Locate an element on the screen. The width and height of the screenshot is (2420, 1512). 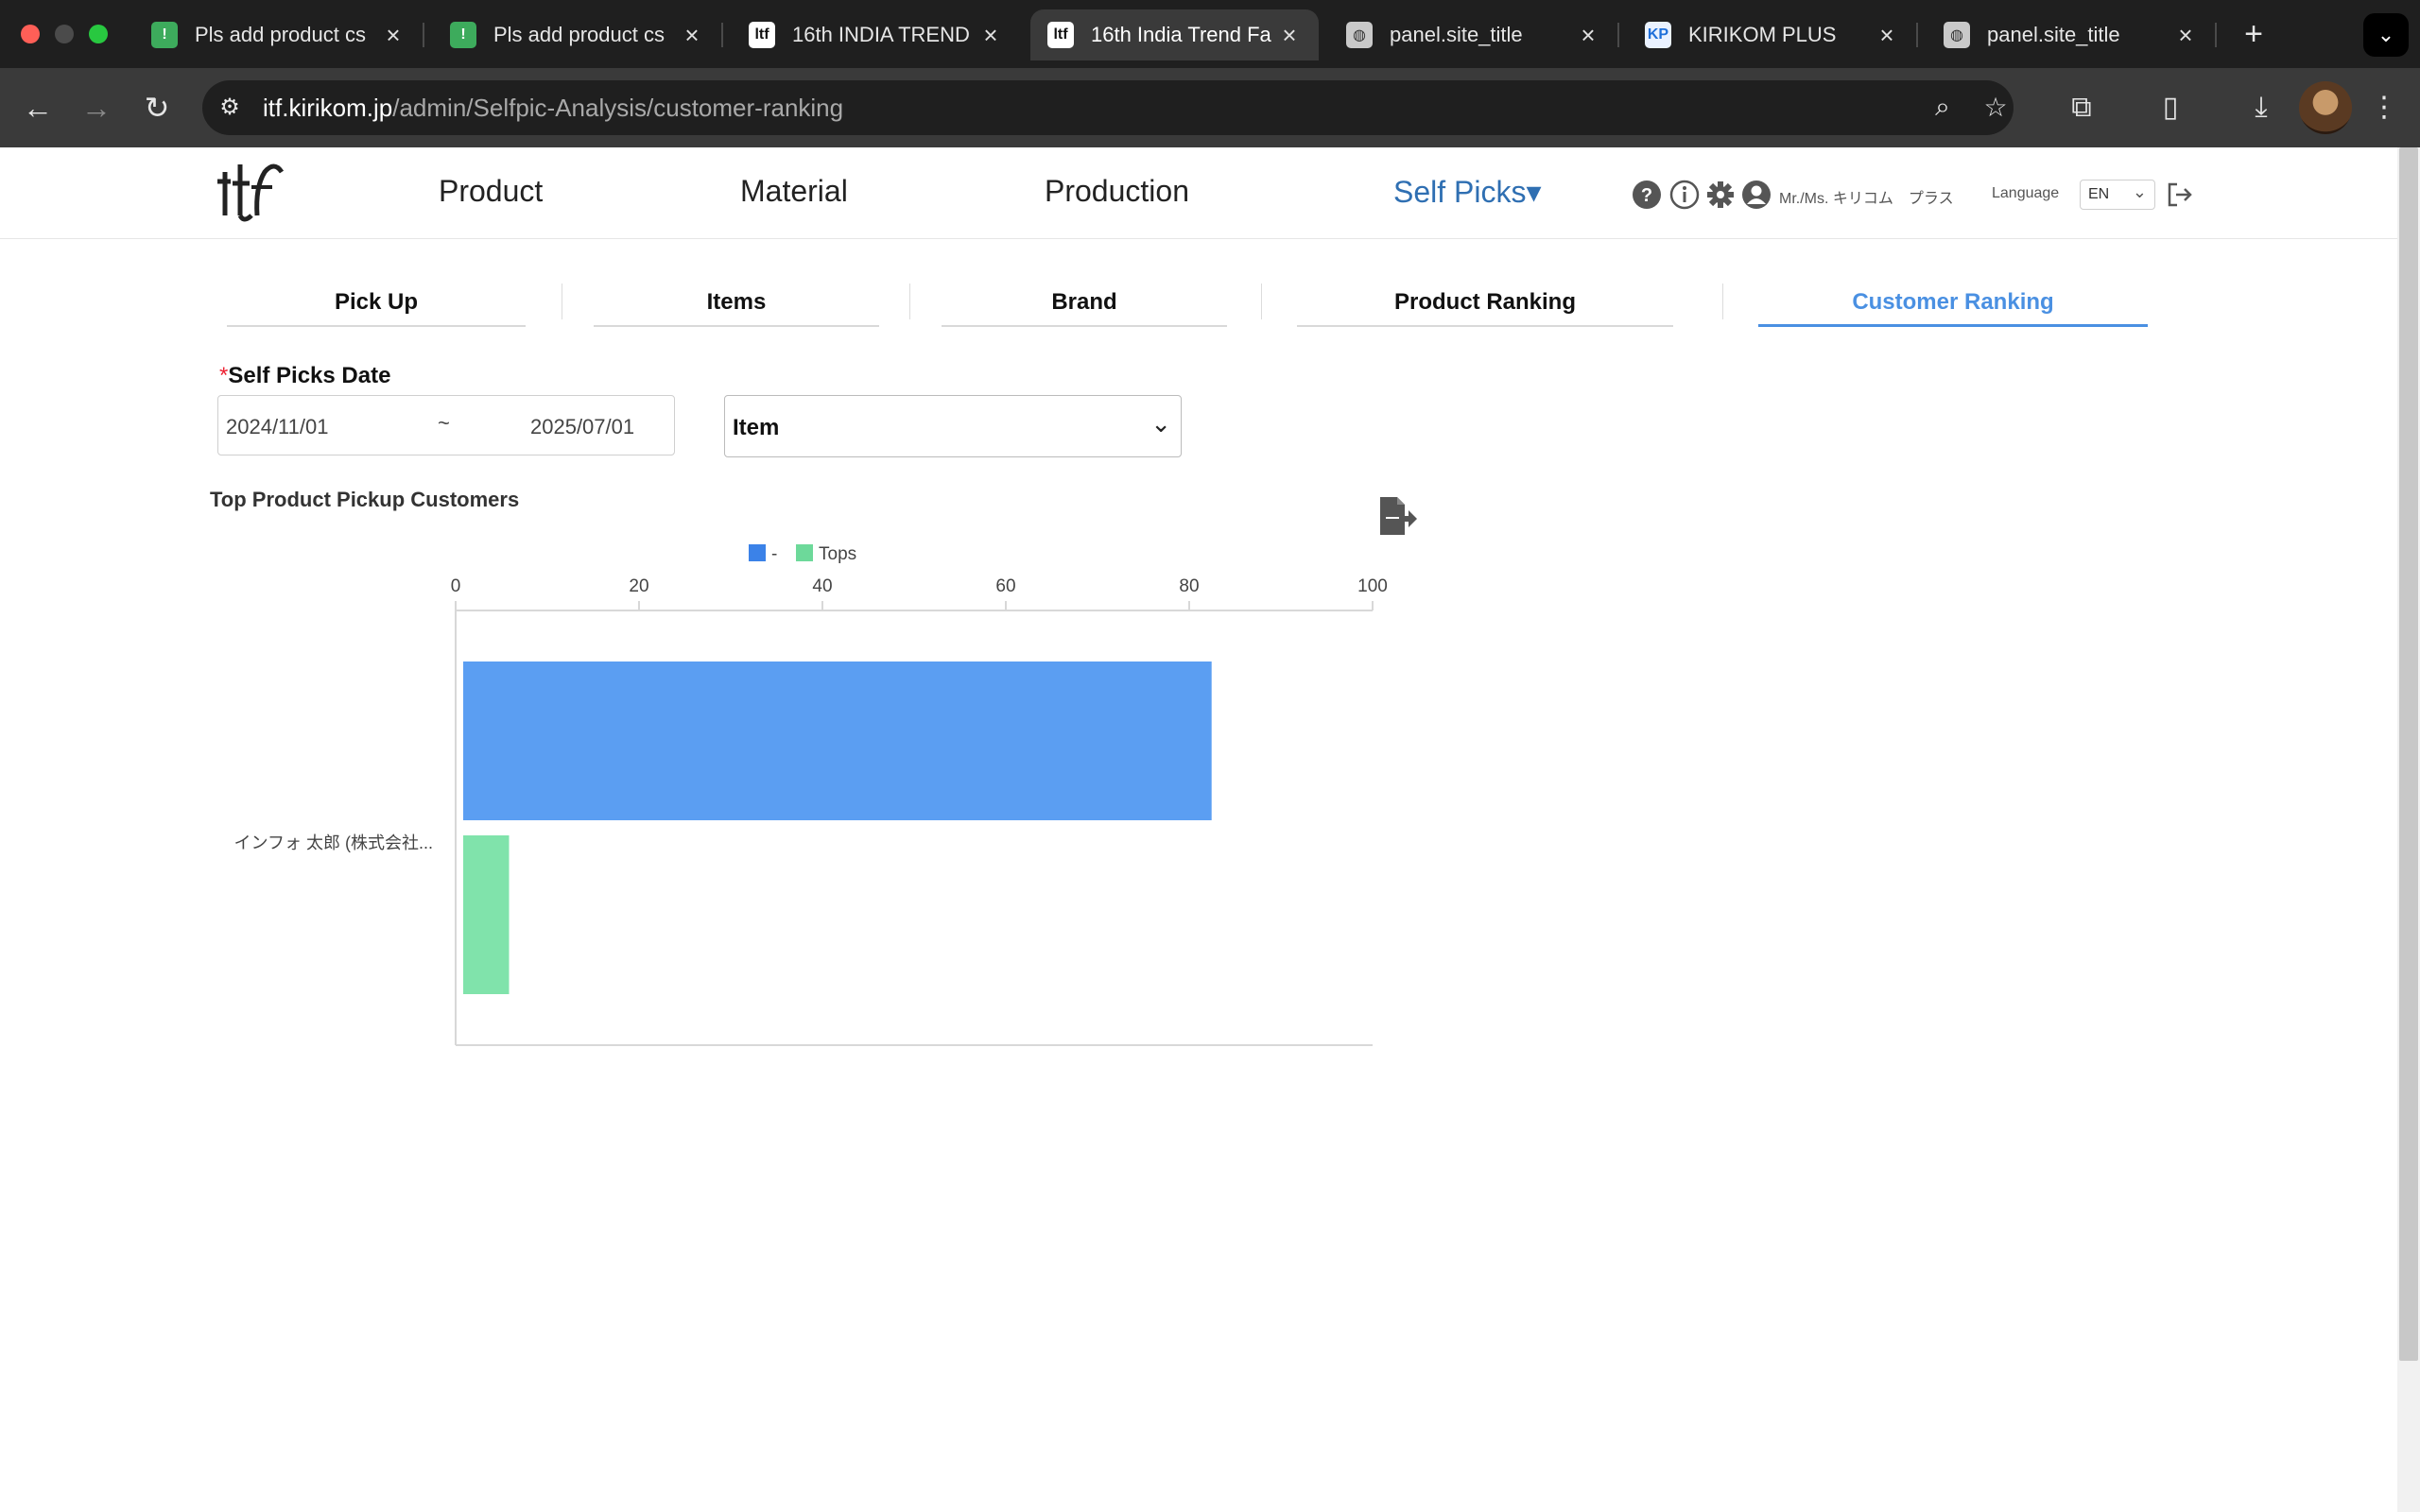
x-tick-label: 20 is located at coordinates (639, 586).